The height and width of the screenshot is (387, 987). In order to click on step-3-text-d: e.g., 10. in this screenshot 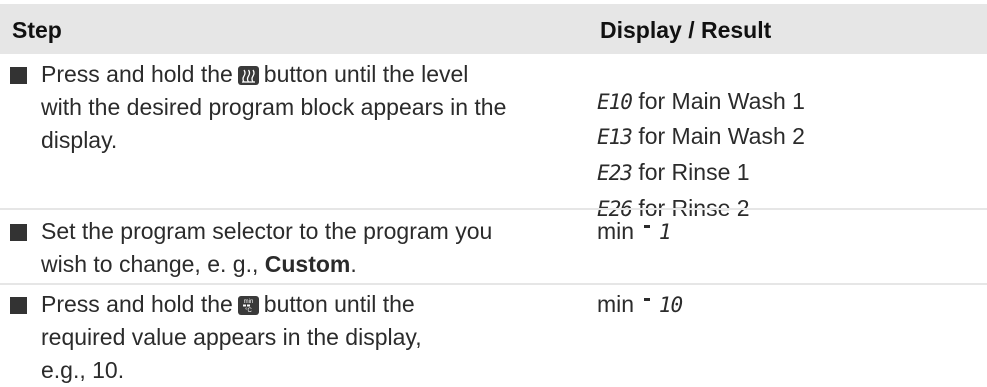, I will do `click(83, 370)`.